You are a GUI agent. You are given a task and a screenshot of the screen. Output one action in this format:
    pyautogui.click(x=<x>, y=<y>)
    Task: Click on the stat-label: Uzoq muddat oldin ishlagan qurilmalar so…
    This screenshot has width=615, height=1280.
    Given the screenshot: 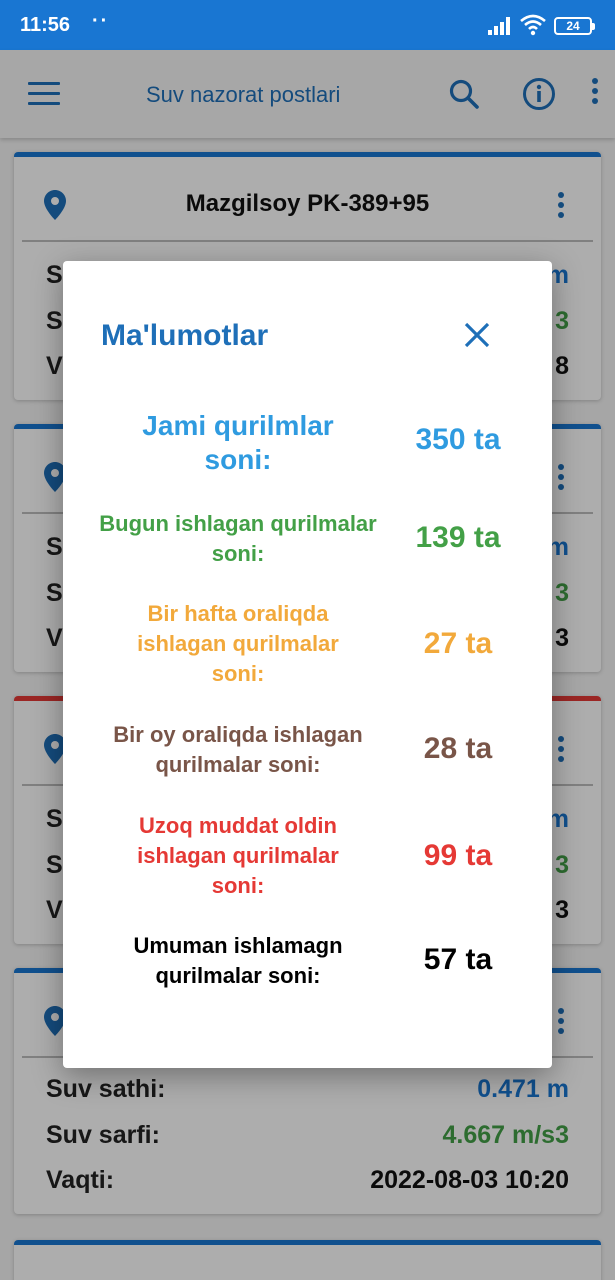 What is the action you would take?
    pyautogui.click(x=238, y=855)
    